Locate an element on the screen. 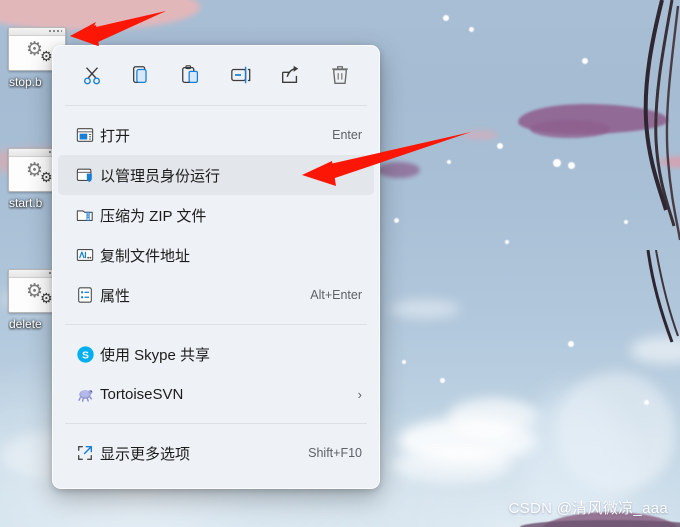 The height and width of the screenshot is (527, 680). menu-item-label: TortoiseSVN is located at coordinates (142, 394).